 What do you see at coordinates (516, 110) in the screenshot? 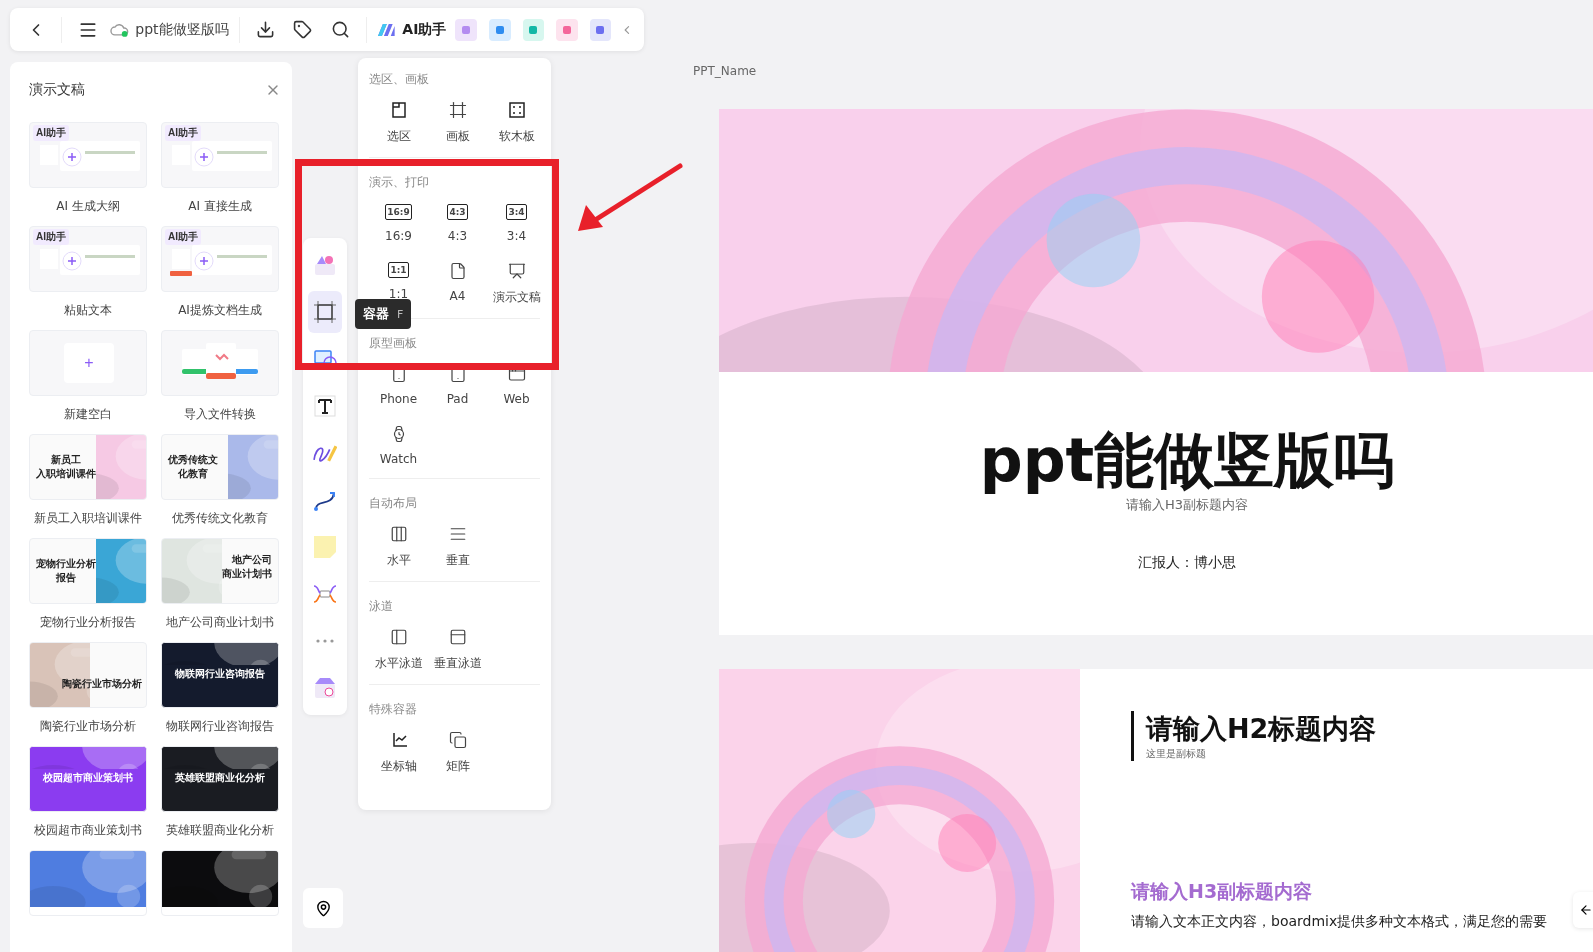
I see `board-icon` at bounding box center [516, 110].